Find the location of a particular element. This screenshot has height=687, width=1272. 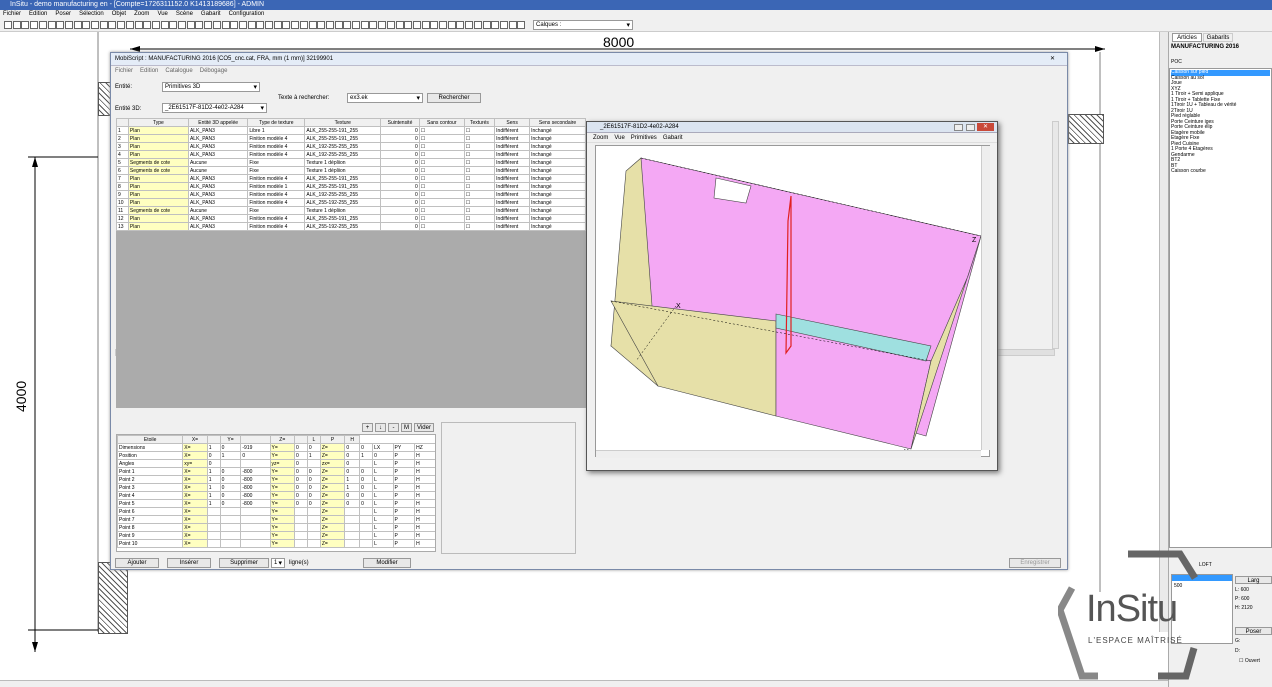

menu-zoom: Zoom is located at coordinates (141, 14).